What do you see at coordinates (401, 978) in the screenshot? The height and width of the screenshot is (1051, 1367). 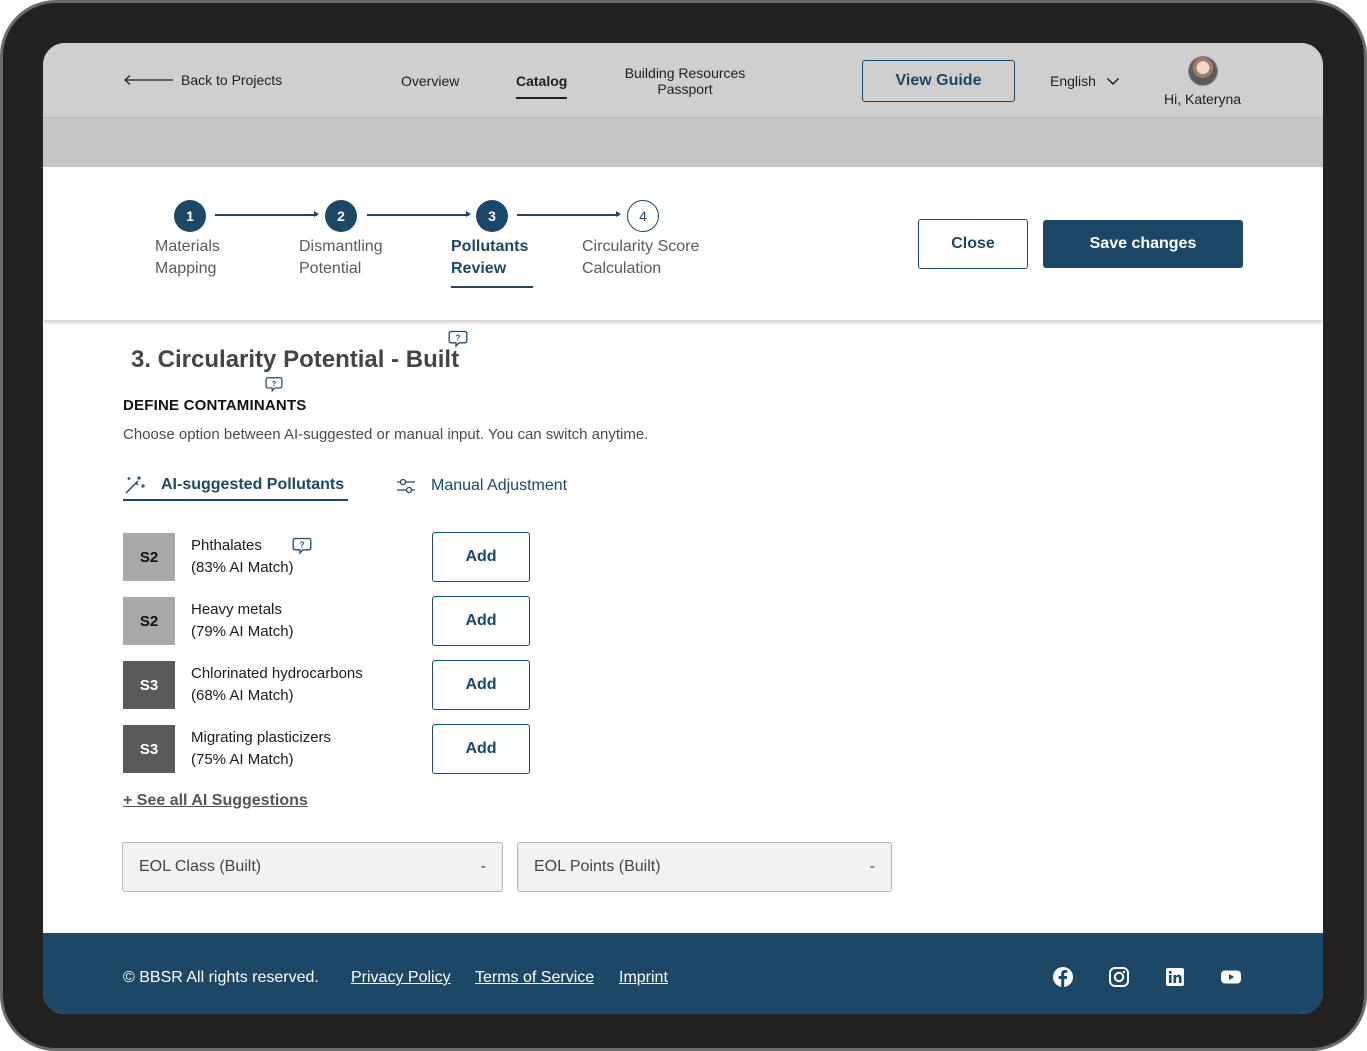 I see `privacy-policy-link: Privacy Policy` at bounding box center [401, 978].